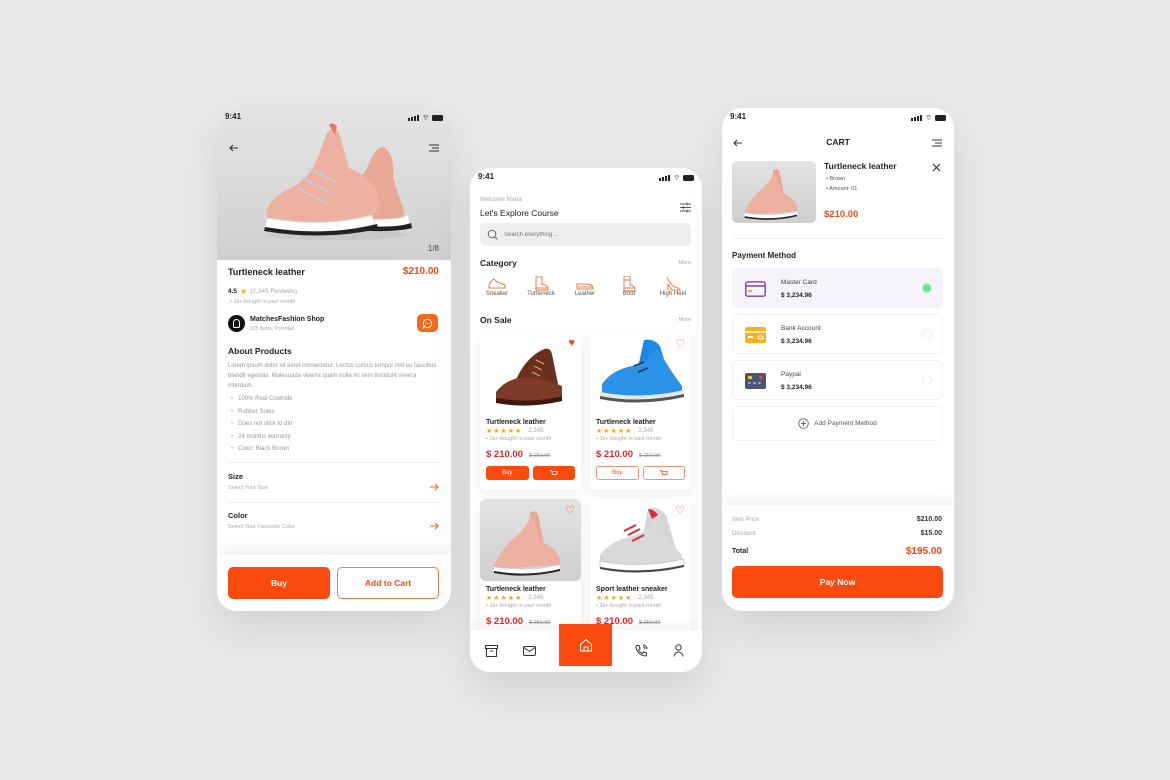 The width and height of the screenshot is (1170, 780). What do you see at coordinates (516, 589) in the screenshot?
I see `product-name: Turtleneck leather` at bounding box center [516, 589].